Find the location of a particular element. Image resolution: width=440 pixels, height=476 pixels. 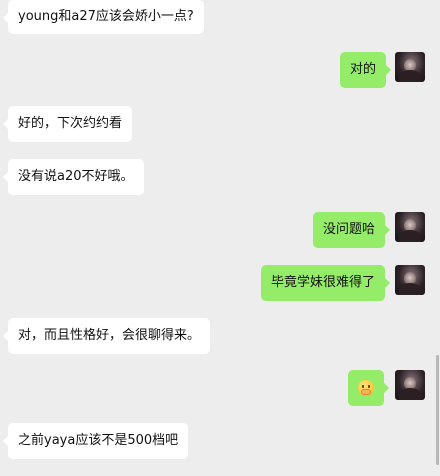

message-text: 好的，下次约约看 is located at coordinates (70, 123).